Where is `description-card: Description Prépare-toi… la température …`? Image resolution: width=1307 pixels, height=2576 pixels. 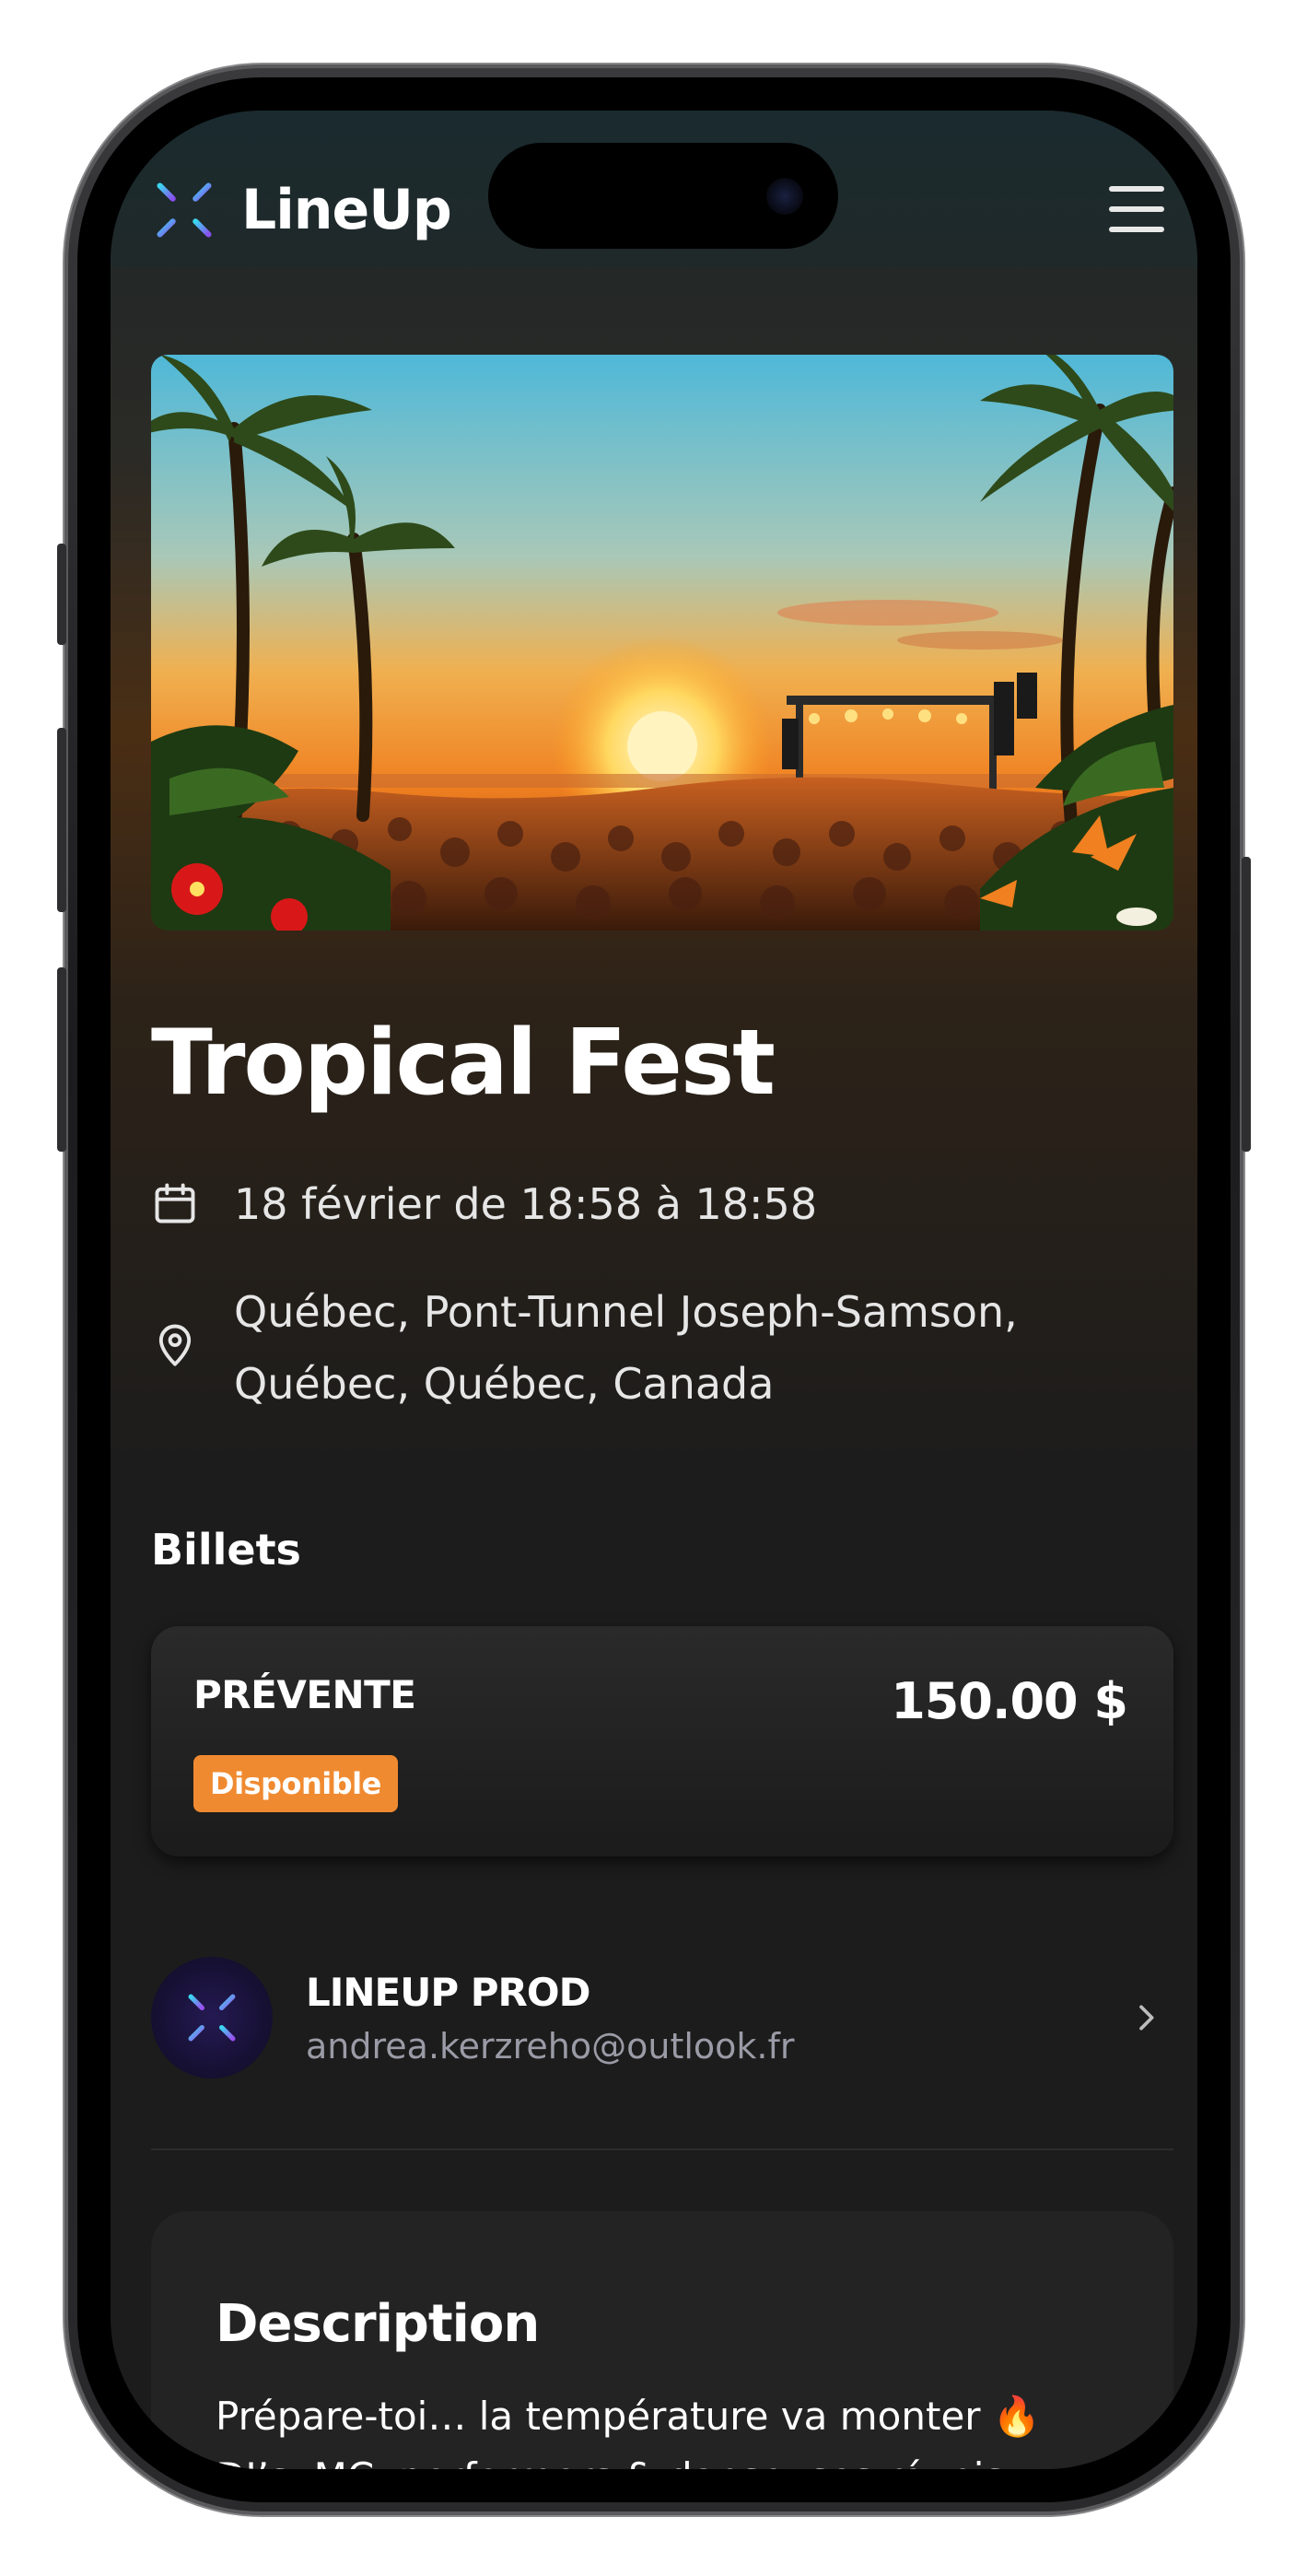
description-card: Description Prépare-toi… la température … is located at coordinates (662, 2340).